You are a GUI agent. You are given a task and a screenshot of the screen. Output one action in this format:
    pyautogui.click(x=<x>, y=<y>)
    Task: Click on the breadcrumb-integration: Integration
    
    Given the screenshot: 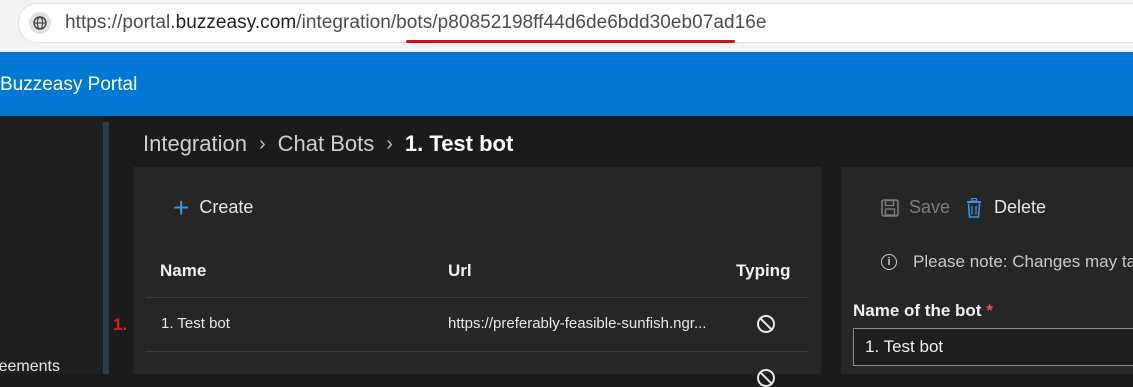 What is the action you would take?
    pyautogui.click(x=195, y=144)
    